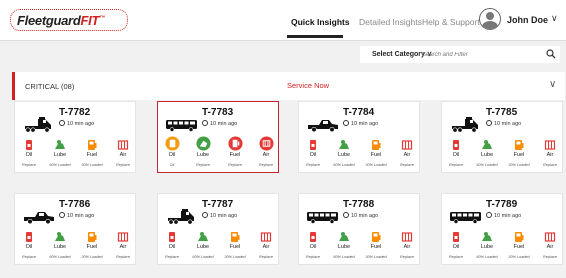  What do you see at coordinates (320, 22) in the screenshot?
I see `tab-quick-insights: Quick Insights` at bounding box center [320, 22].